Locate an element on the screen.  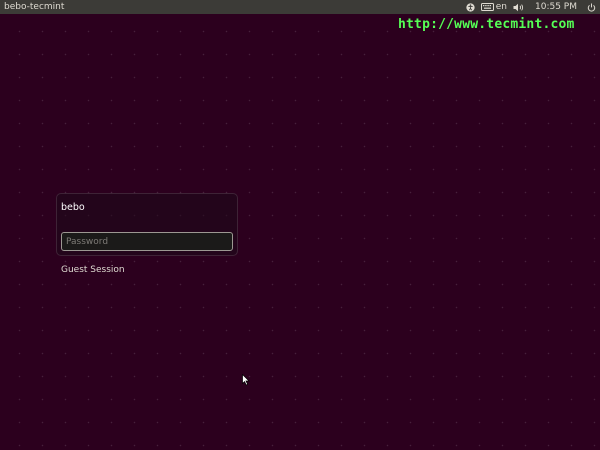
accessibility-icon is located at coordinates (470, 7).